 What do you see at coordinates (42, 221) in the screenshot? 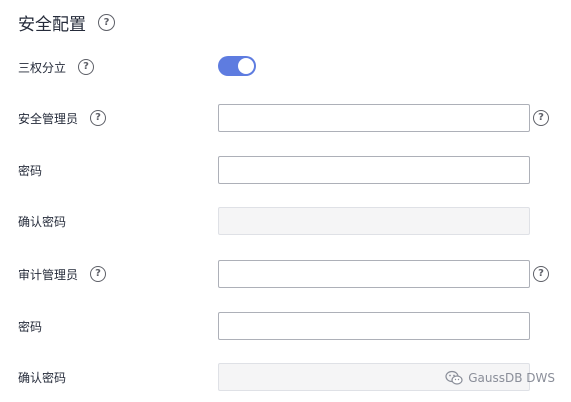
I see `security-admin-confirm-label: 确认密码` at bounding box center [42, 221].